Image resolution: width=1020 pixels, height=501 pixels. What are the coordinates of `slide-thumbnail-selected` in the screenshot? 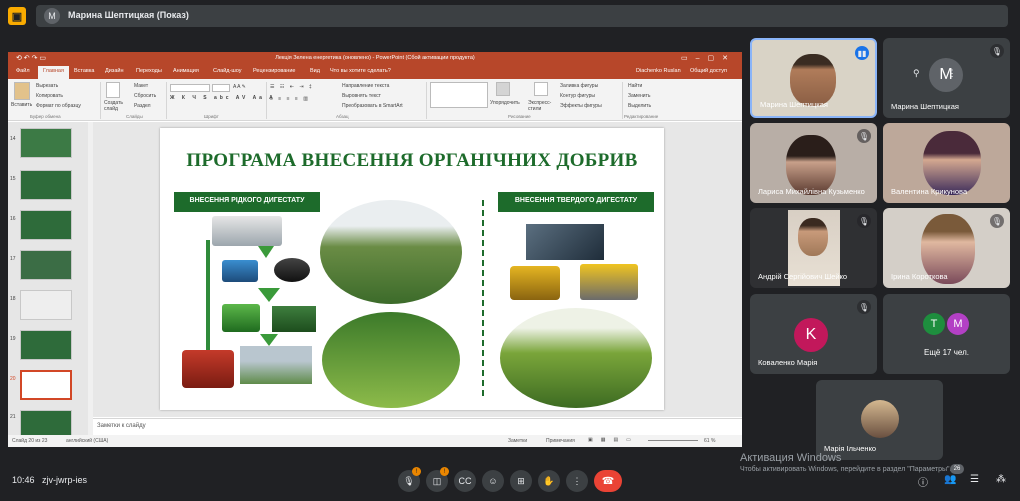 It's located at (46, 385).